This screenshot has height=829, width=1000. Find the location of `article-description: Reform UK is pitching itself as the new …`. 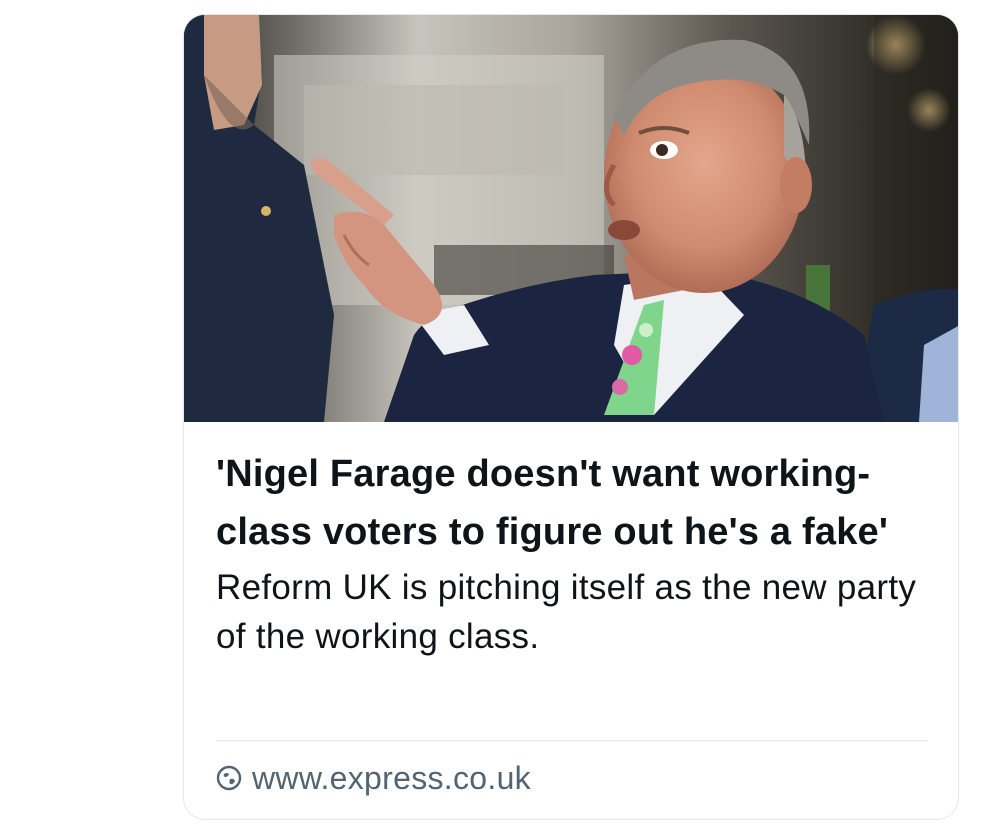

article-description: Reform UK is pitching itself as the new … is located at coordinates (566, 612).